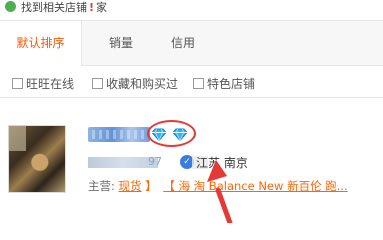 The image size is (383, 240). Describe the element at coordinates (231, 84) in the screenshot. I see `filter-label: 特色店铺` at that location.